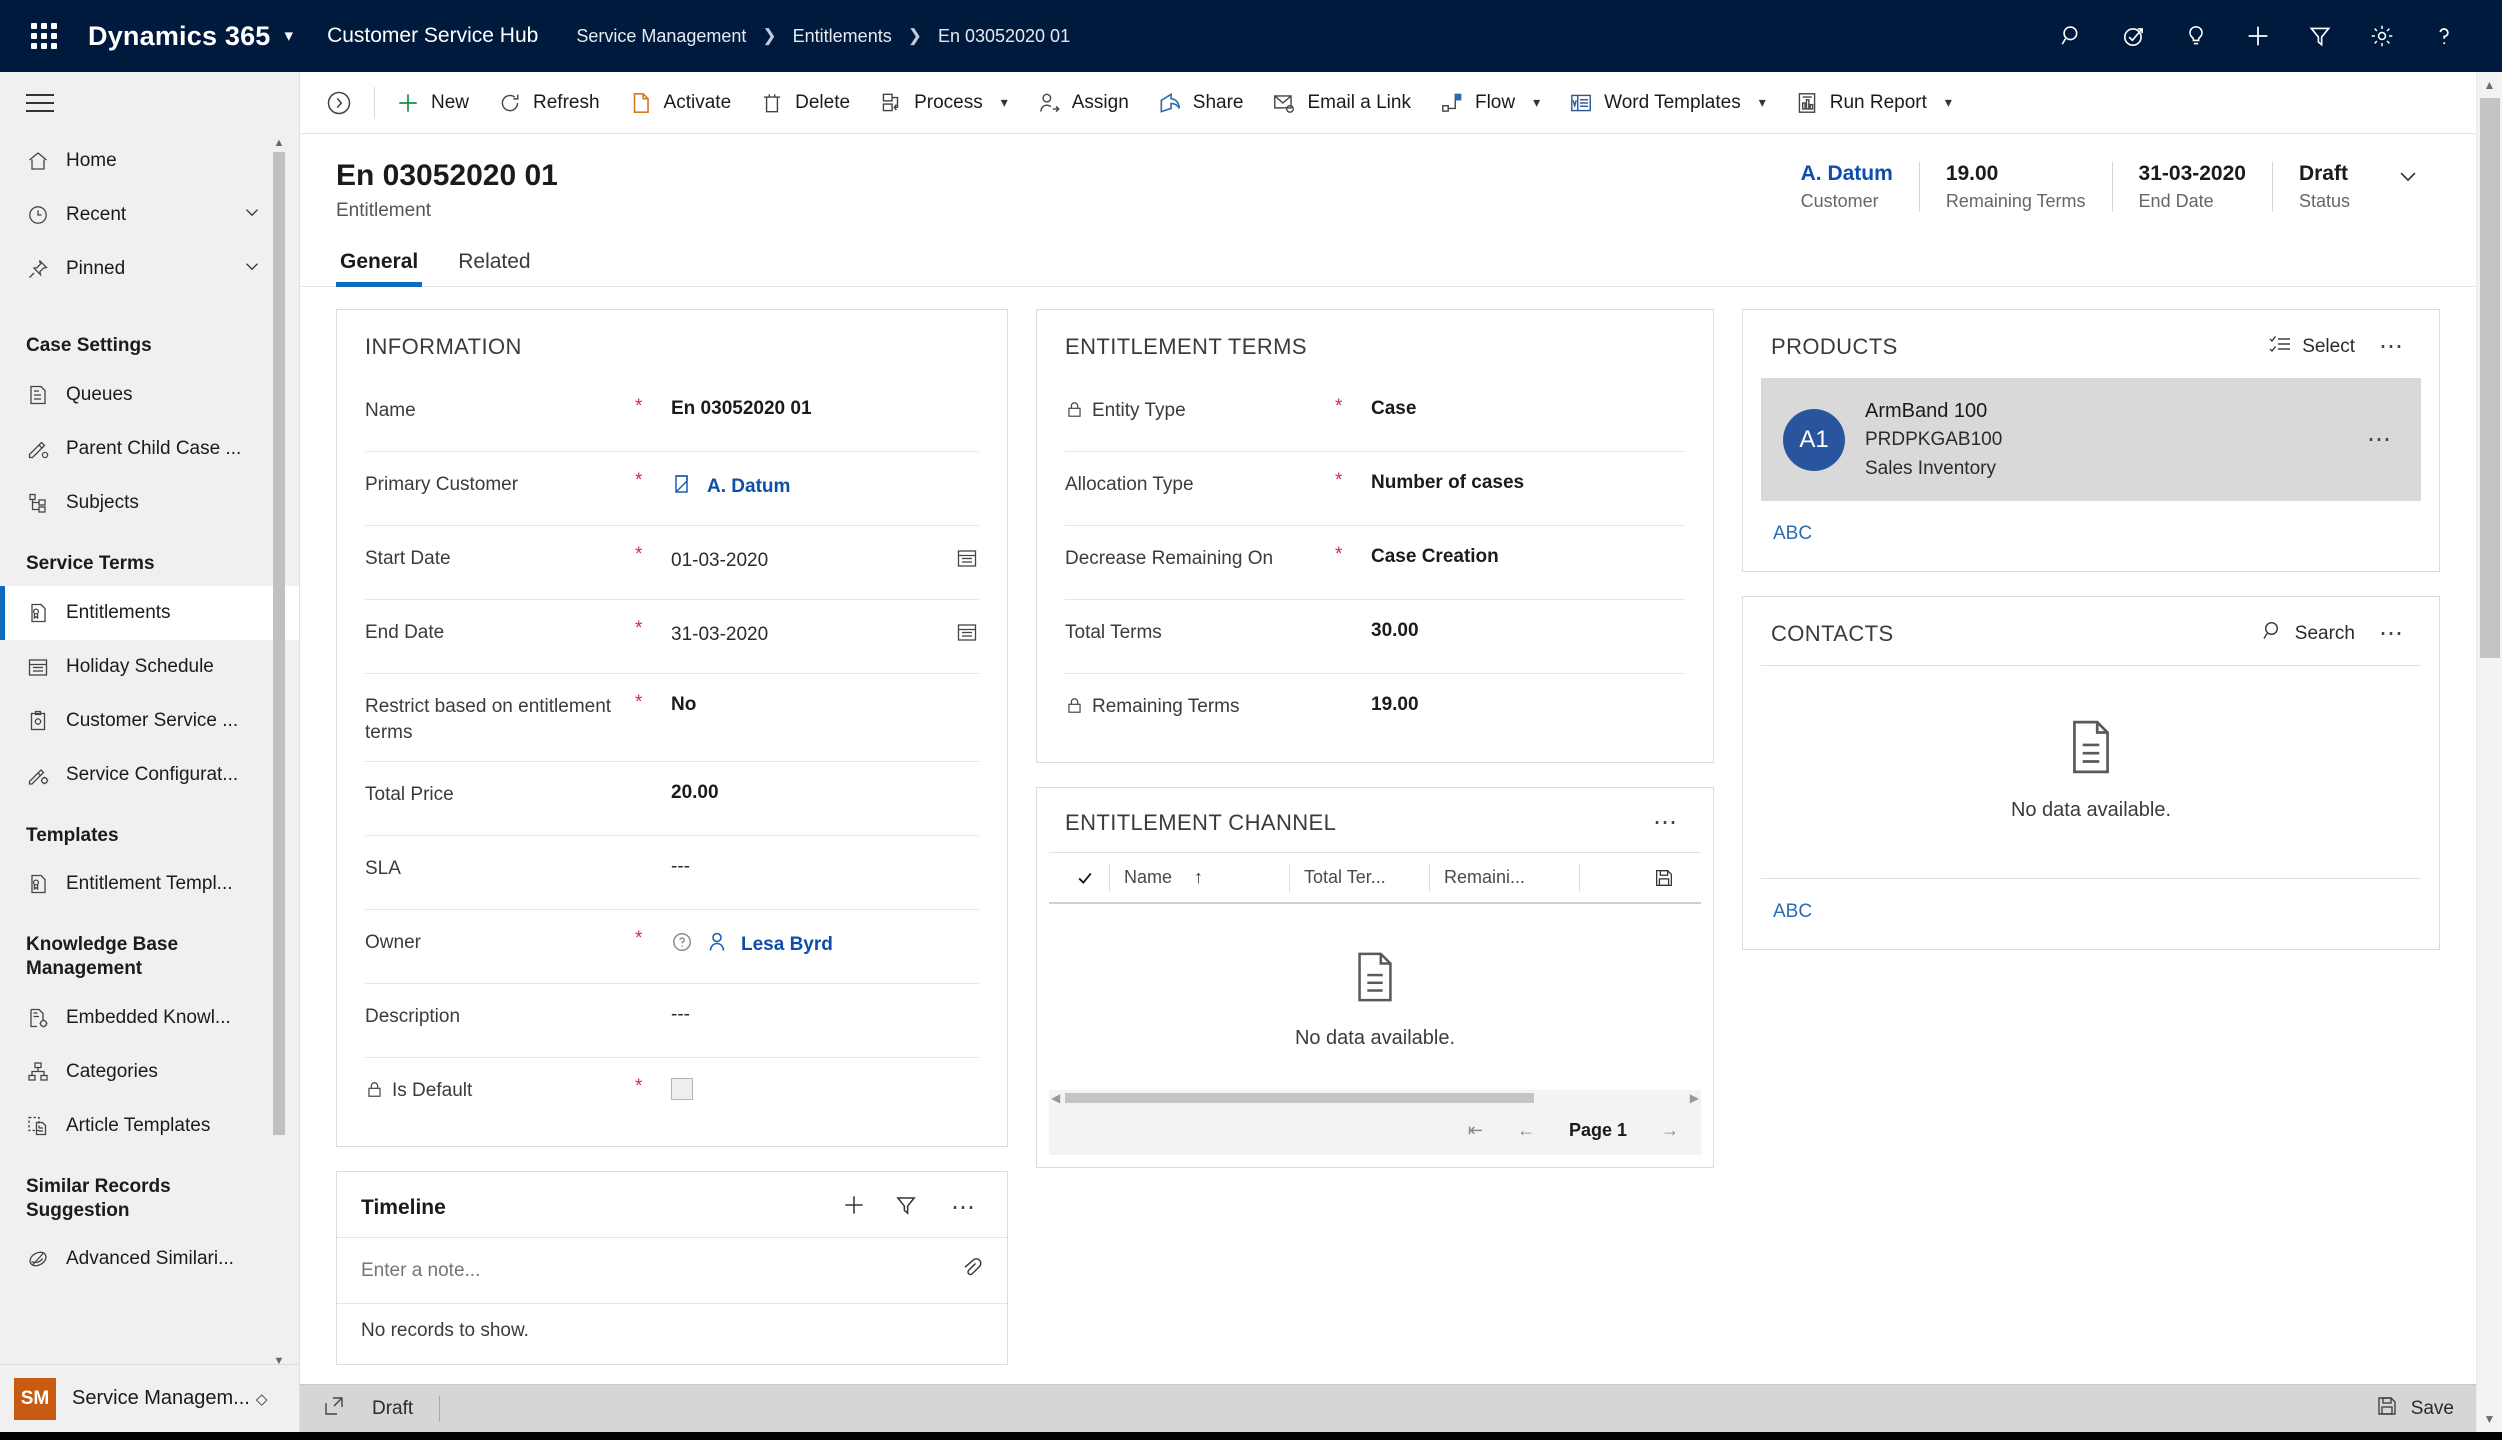 This screenshot has width=2502, height=1440. Describe the element at coordinates (2414, 1408) in the screenshot. I see `save-button: Save` at that location.